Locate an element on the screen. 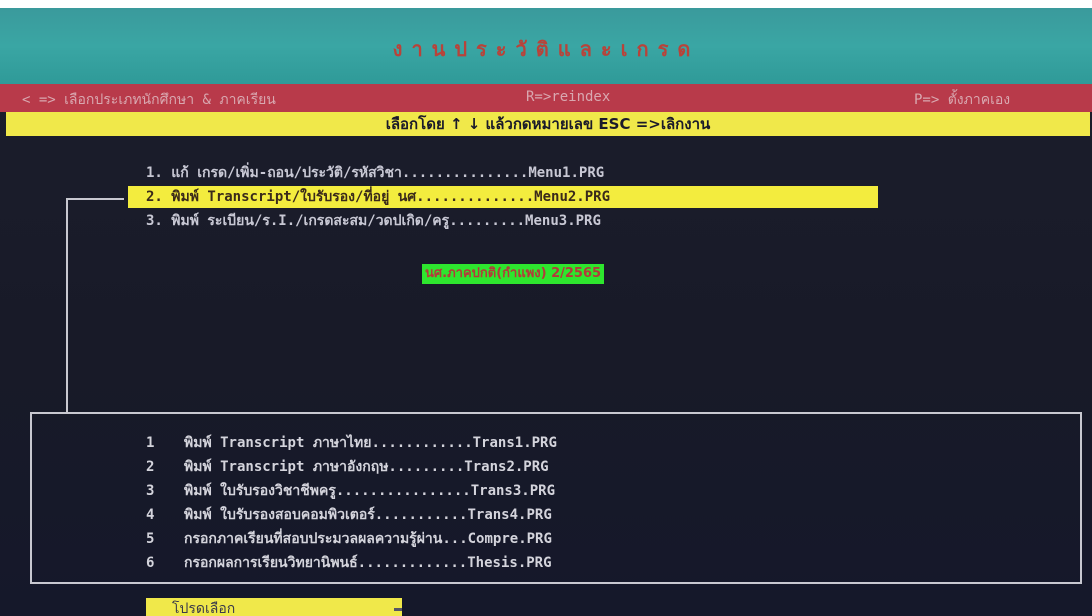  submenu-item-2-number: 2 is located at coordinates (150, 467).